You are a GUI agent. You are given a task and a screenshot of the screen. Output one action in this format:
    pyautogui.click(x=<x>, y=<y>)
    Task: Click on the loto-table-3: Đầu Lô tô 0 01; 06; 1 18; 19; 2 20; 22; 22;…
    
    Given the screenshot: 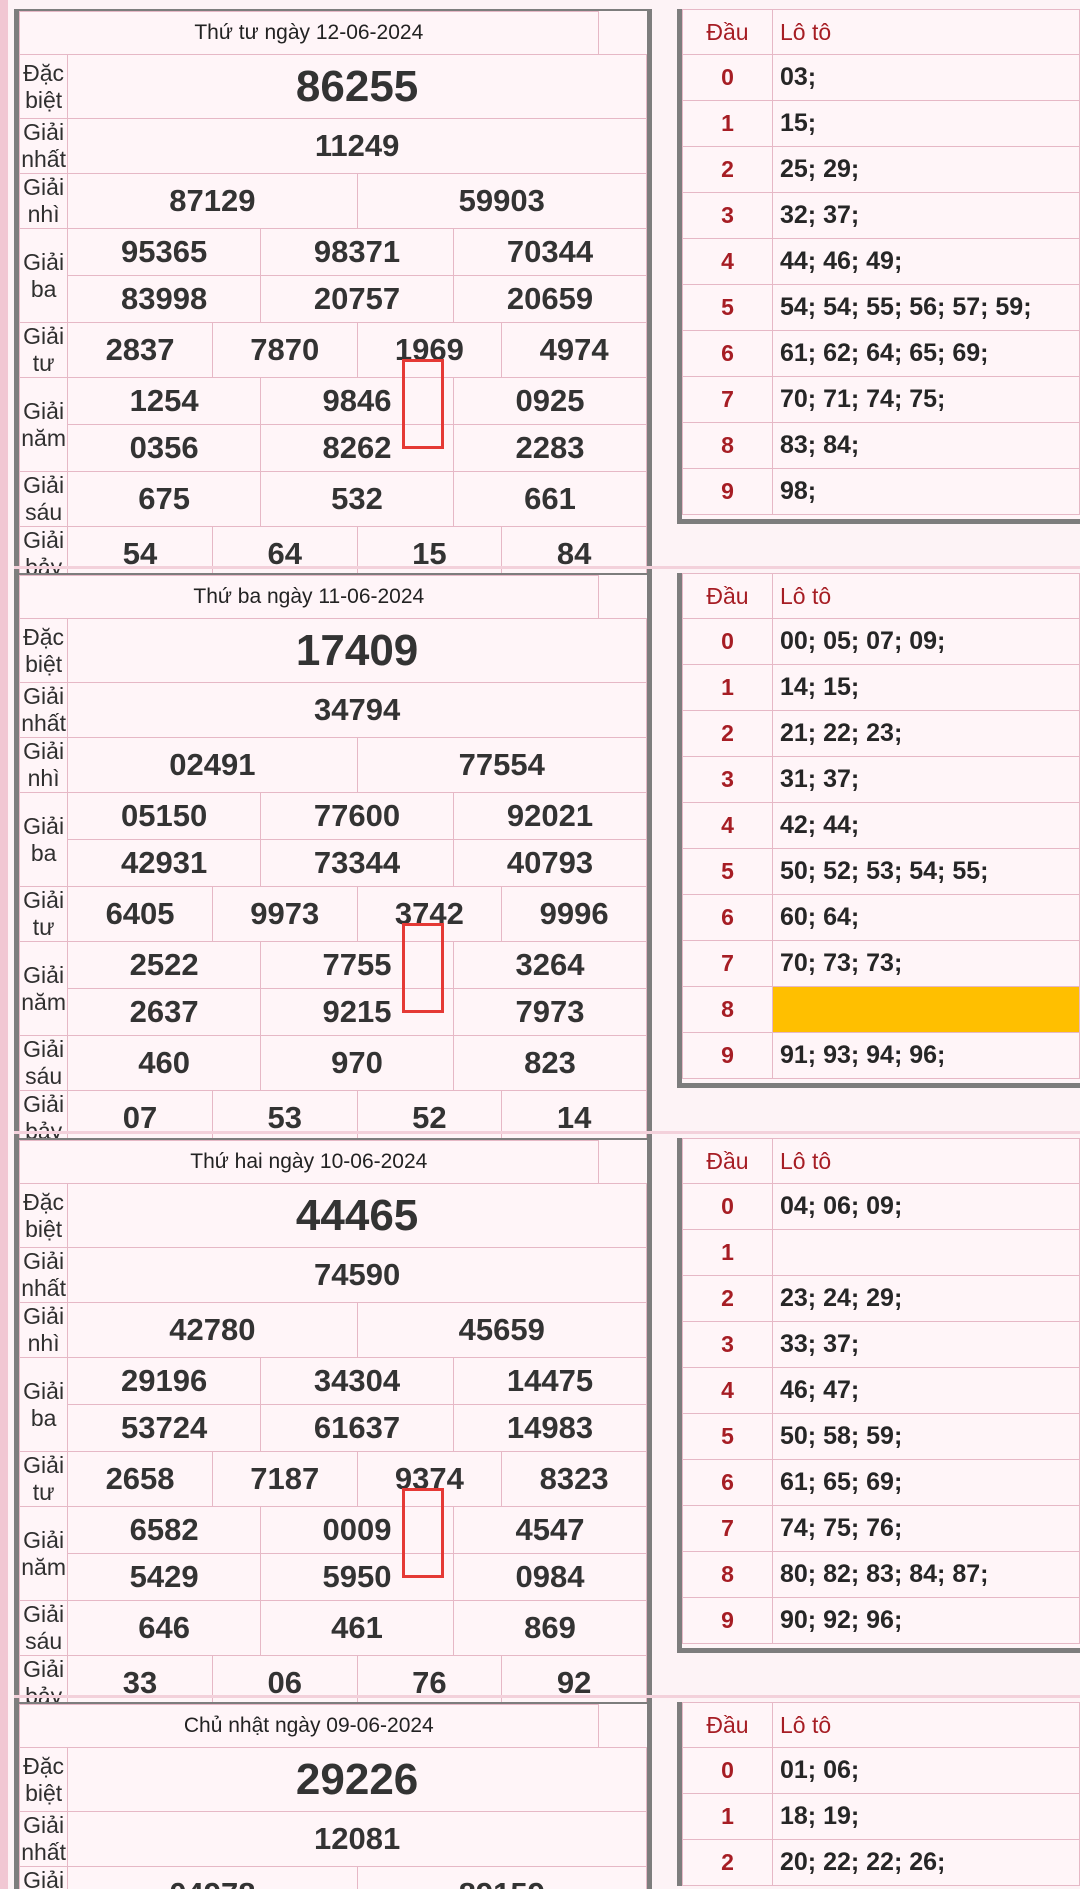 What is the action you would take?
    pyautogui.click(x=878, y=1794)
    